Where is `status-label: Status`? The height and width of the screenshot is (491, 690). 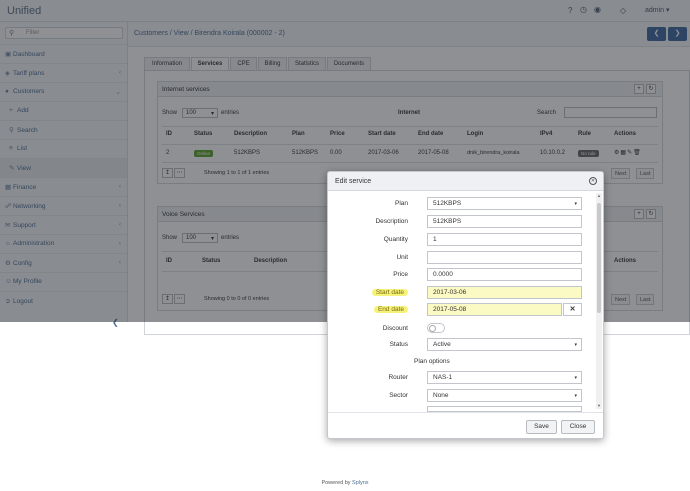 status-label: Status is located at coordinates (398, 344).